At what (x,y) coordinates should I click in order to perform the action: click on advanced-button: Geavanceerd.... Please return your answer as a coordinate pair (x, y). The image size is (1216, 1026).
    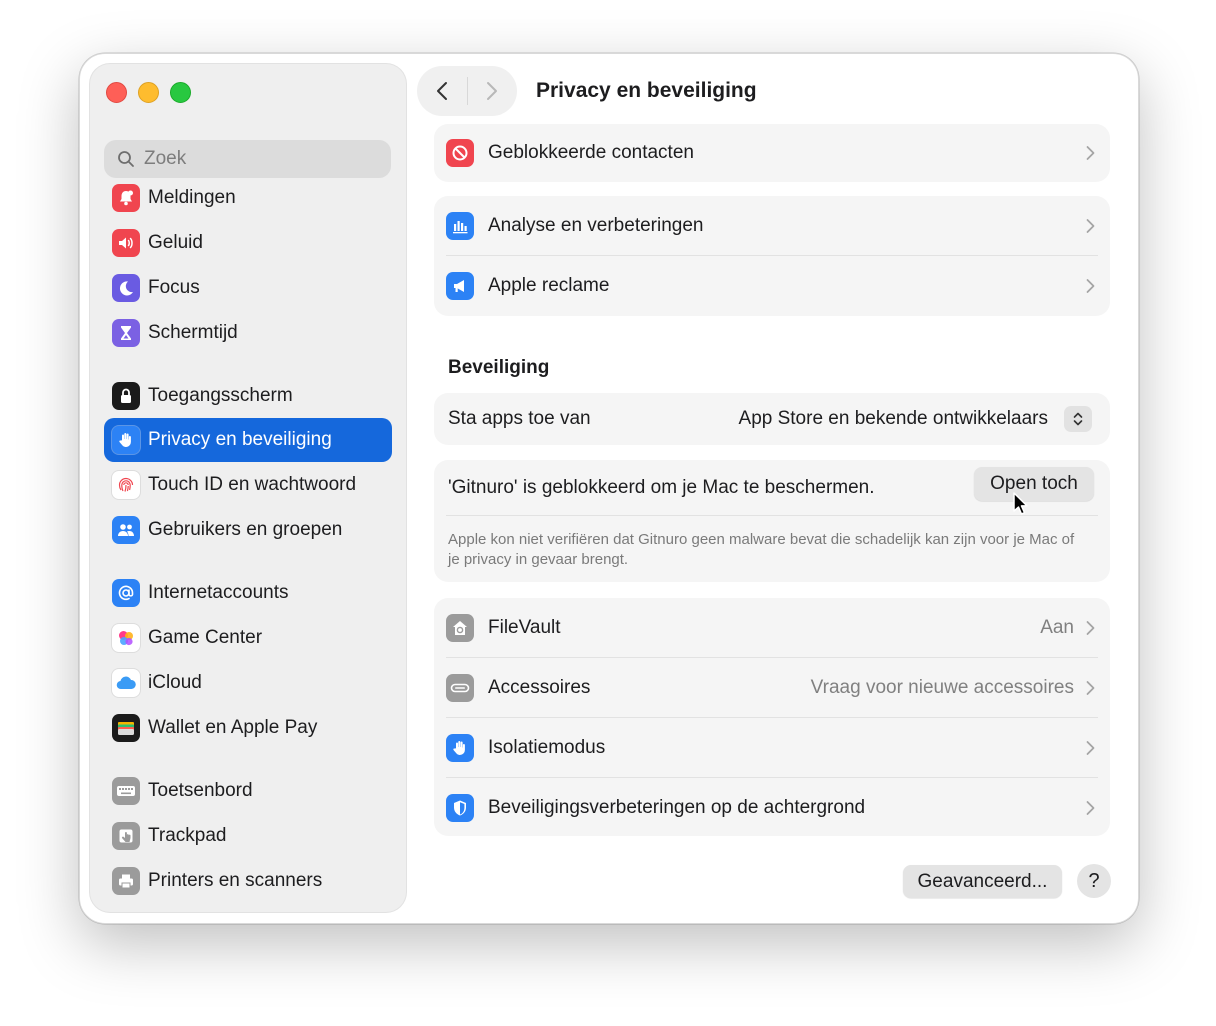
    Looking at the image, I should click on (982, 881).